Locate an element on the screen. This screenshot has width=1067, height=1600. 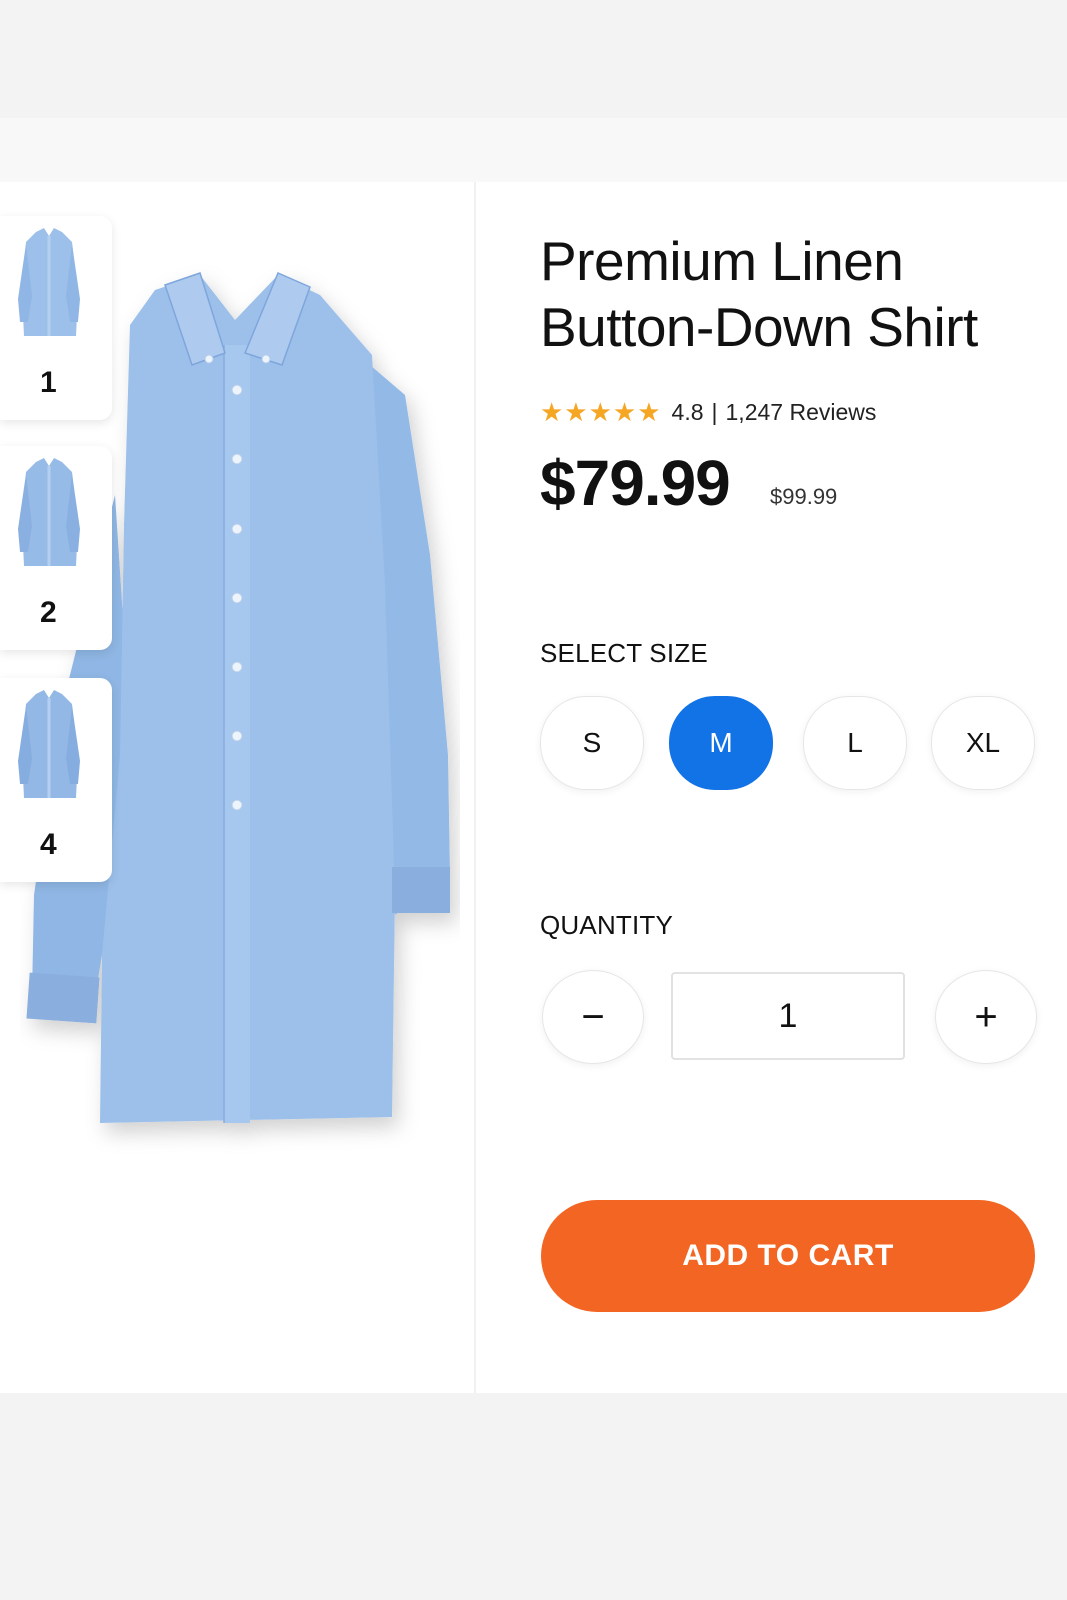
current-price: $79.99 is located at coordinates (635, 483).